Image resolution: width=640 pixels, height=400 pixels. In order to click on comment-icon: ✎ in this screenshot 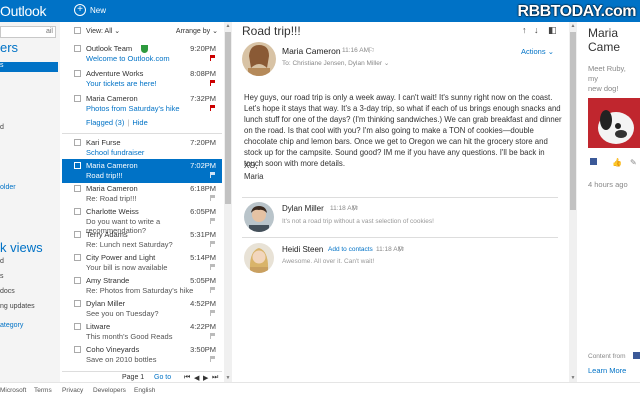, I will do `click(633, 162)`.